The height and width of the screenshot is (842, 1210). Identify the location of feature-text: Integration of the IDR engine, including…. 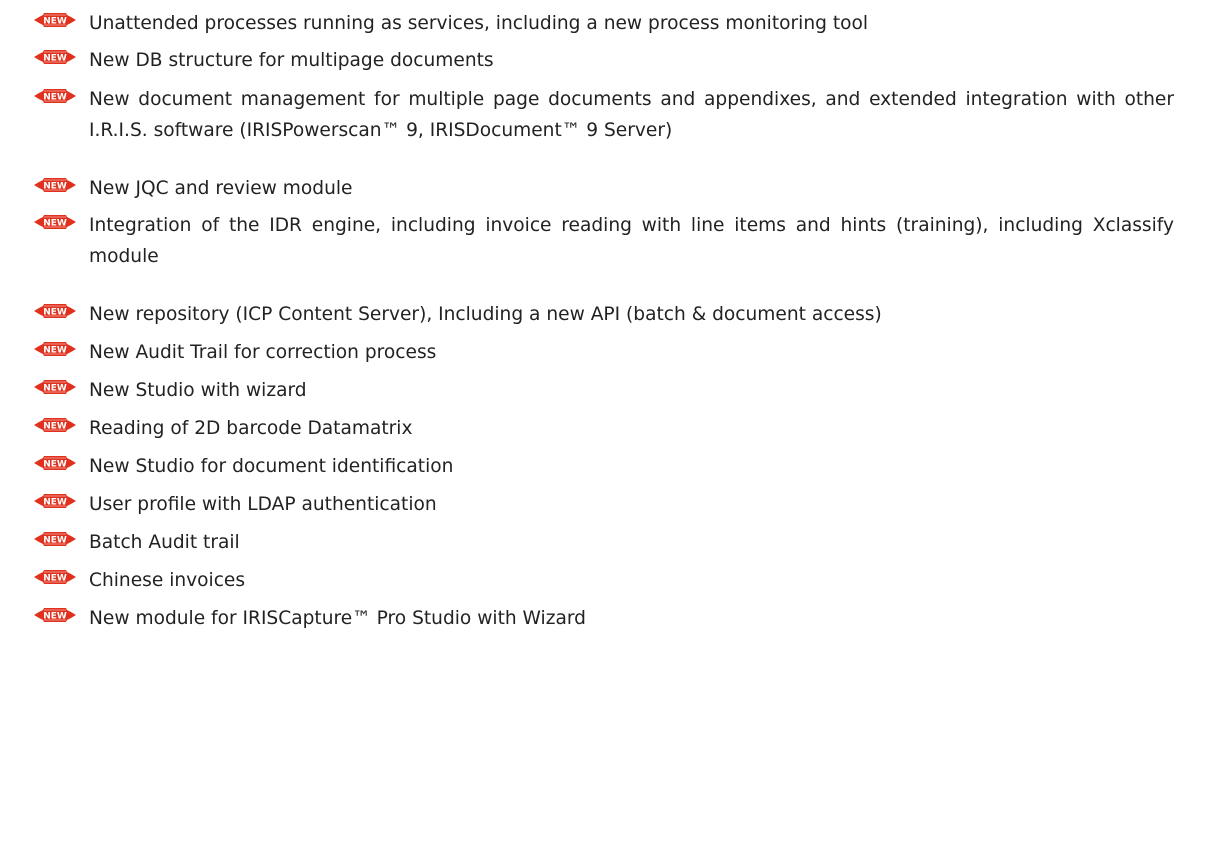
(631, 241).